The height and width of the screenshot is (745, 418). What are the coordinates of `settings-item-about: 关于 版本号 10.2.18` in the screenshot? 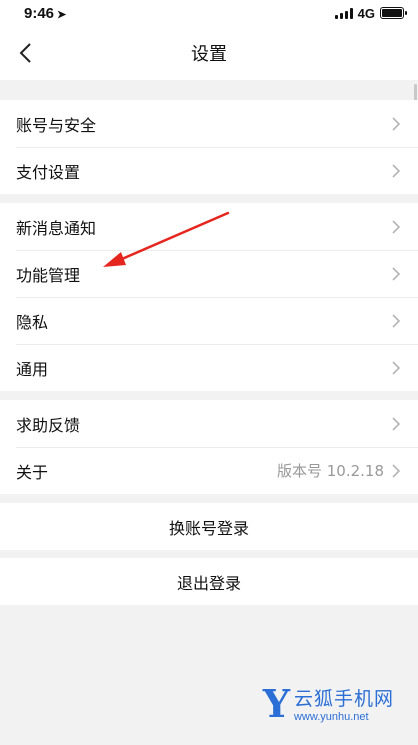 It's located at (209, 470).